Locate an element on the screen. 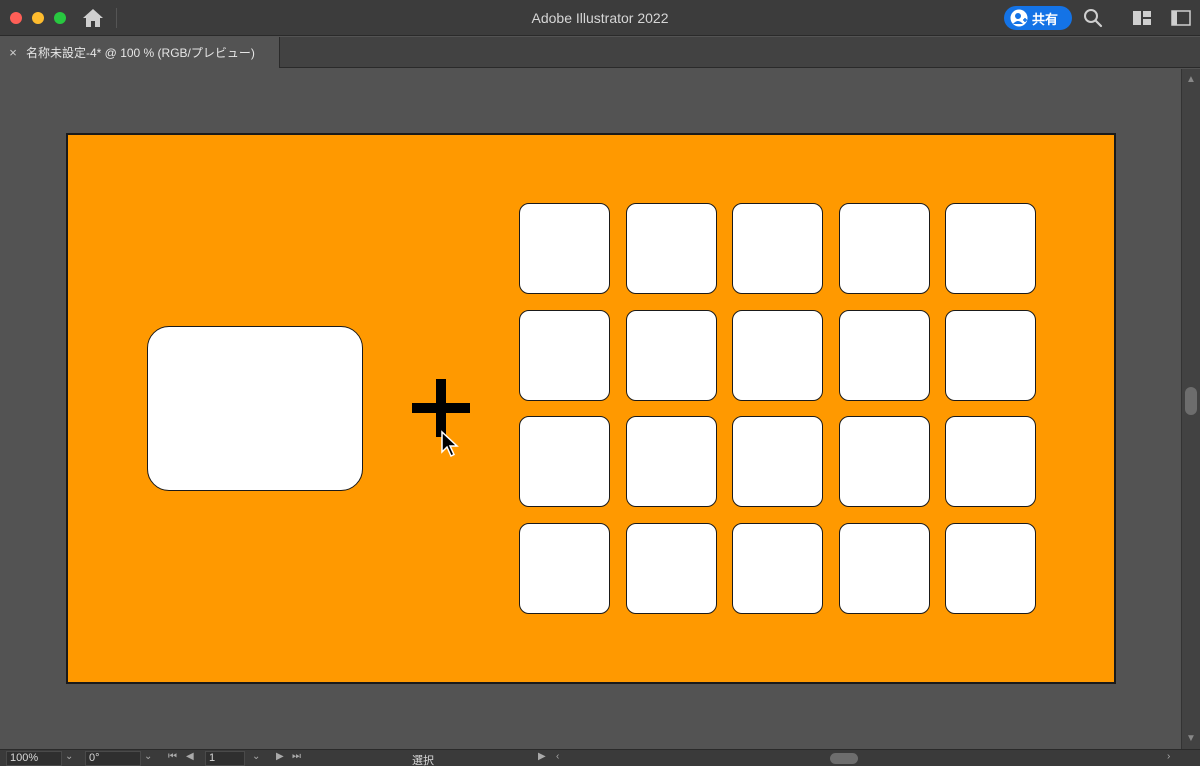 The image size is (1200, 766). horizontal-scroll-thumb is located at coordinates (844, 758).